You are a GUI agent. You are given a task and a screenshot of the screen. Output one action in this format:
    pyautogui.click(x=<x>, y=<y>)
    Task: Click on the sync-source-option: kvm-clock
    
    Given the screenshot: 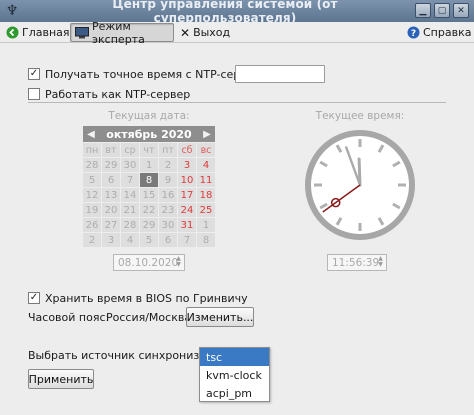 What is the action you would take?
    pyautogui.click(x=234, y=375)
    